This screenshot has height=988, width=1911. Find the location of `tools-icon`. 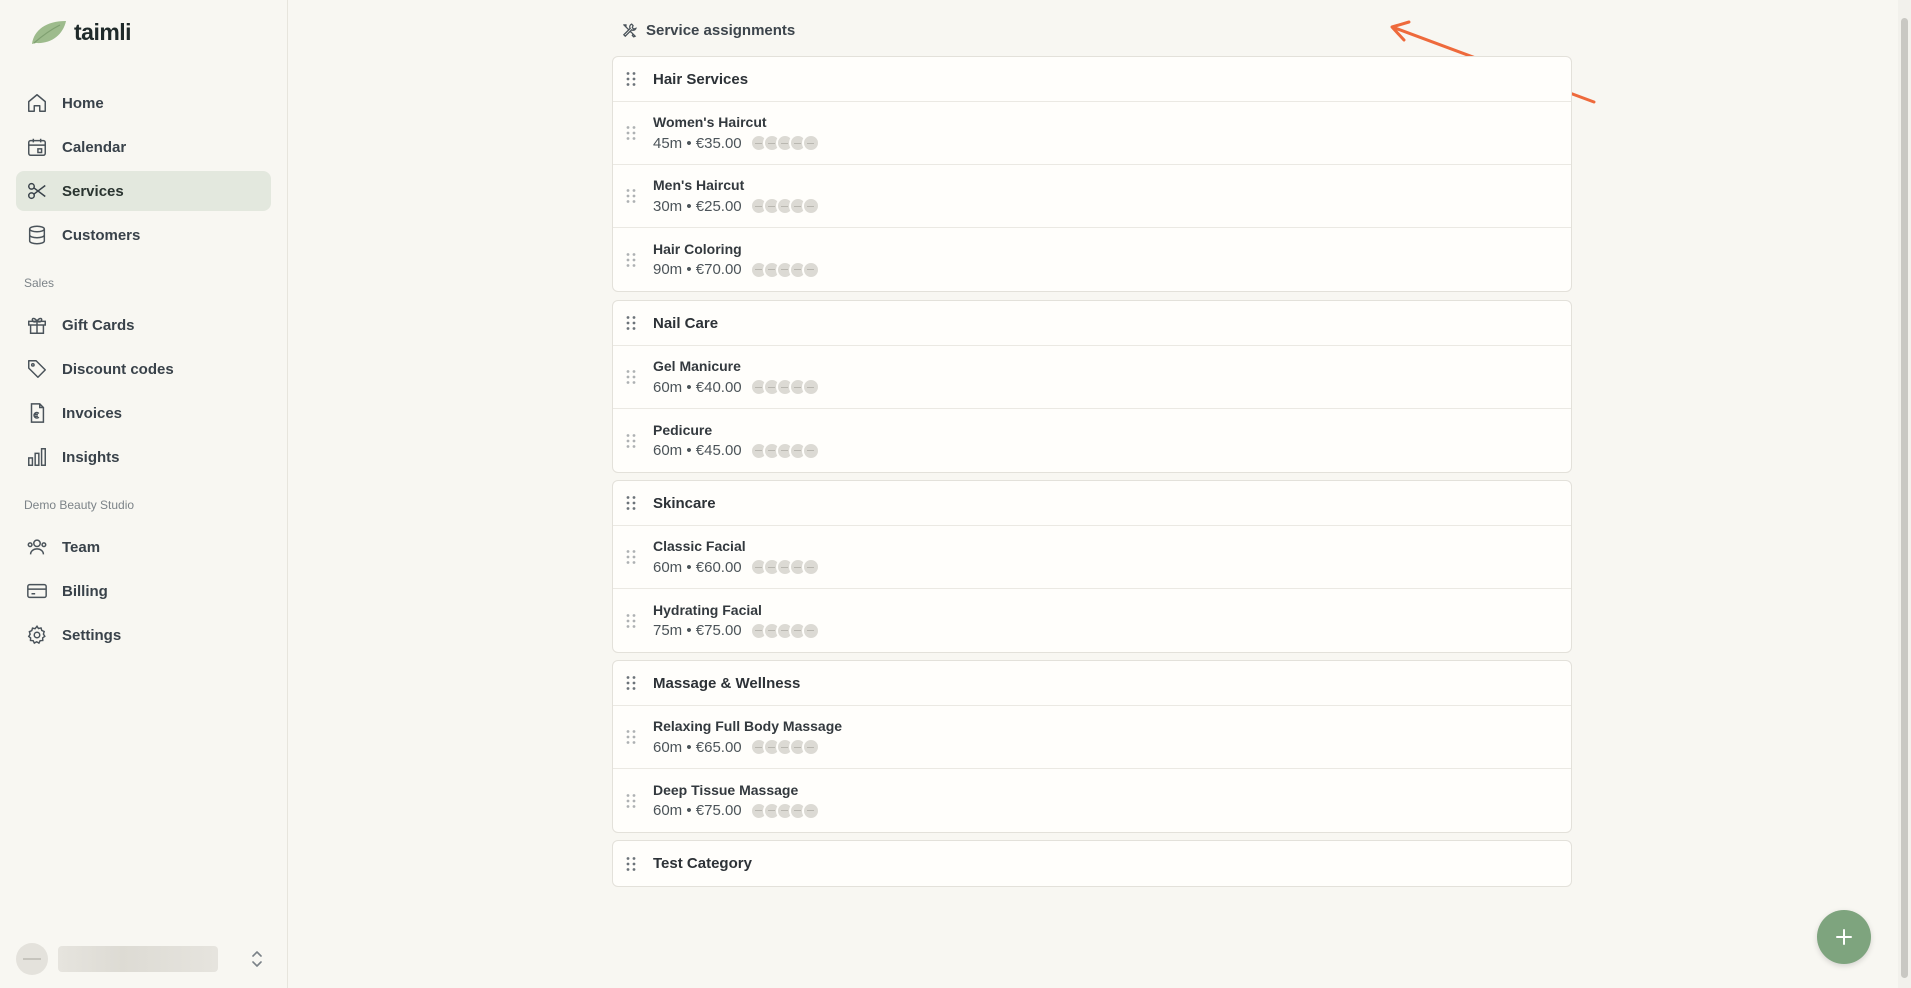

tools-icon is located at coordinates (629, 30).